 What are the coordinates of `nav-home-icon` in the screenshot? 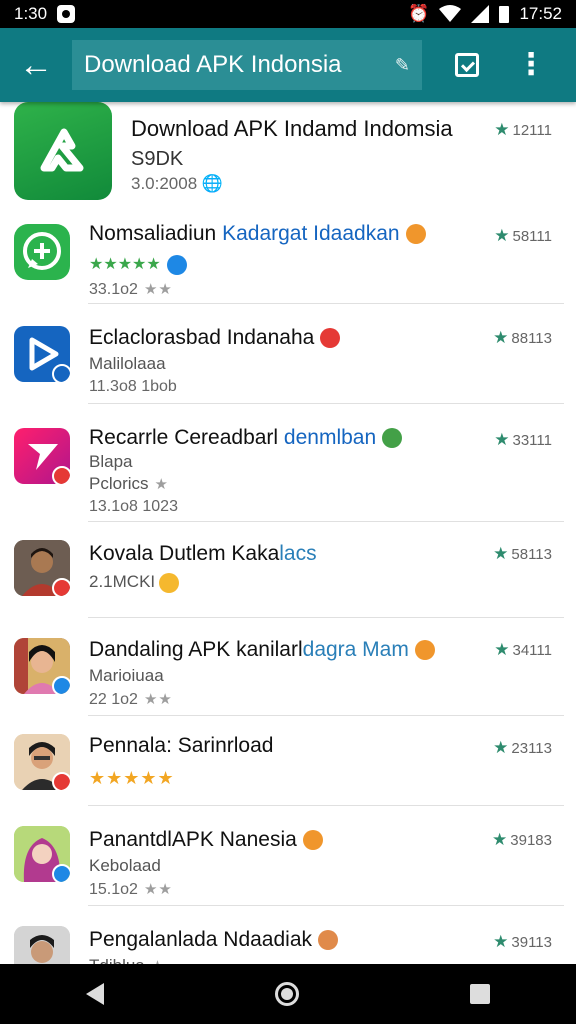 It's located at (286, 994).